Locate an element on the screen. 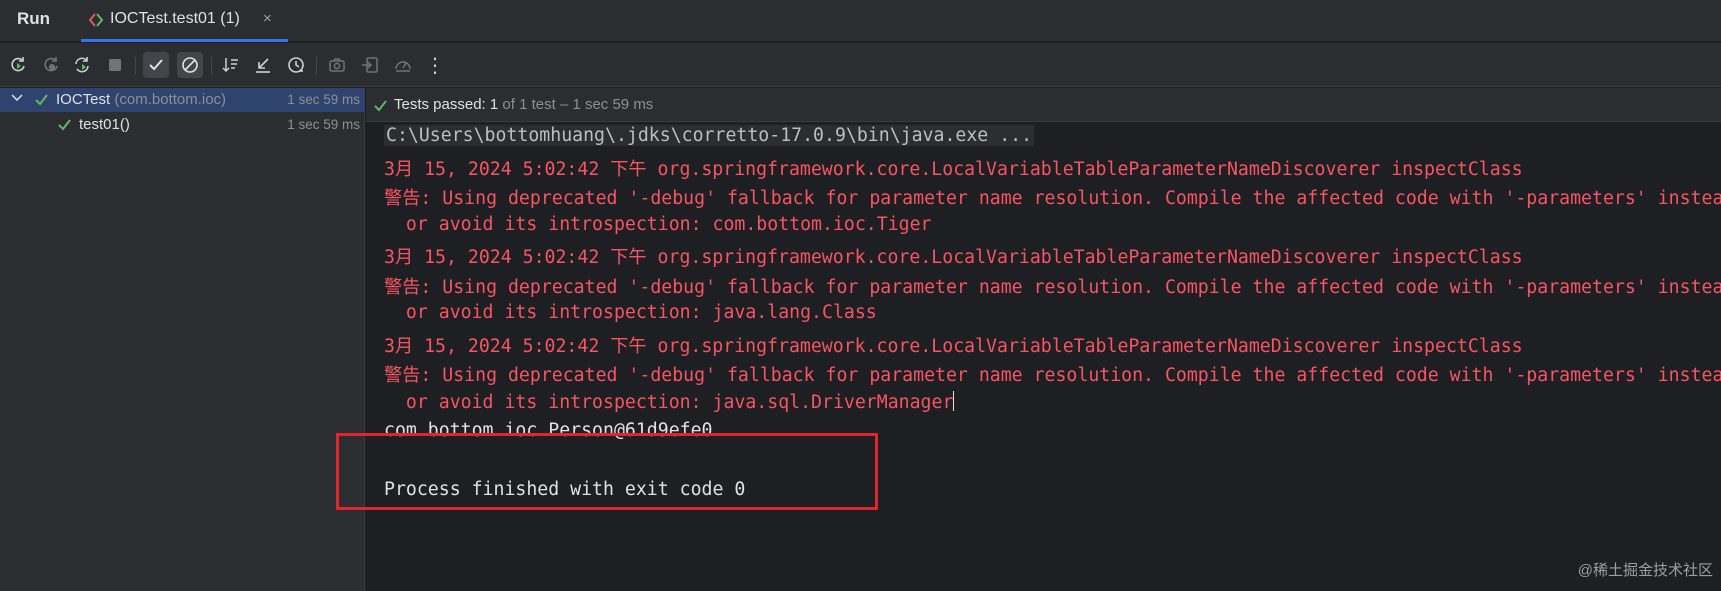 The width and height of the screenshot is (1721, 591). active-tab-indicator is located at coordinates (184, 40).